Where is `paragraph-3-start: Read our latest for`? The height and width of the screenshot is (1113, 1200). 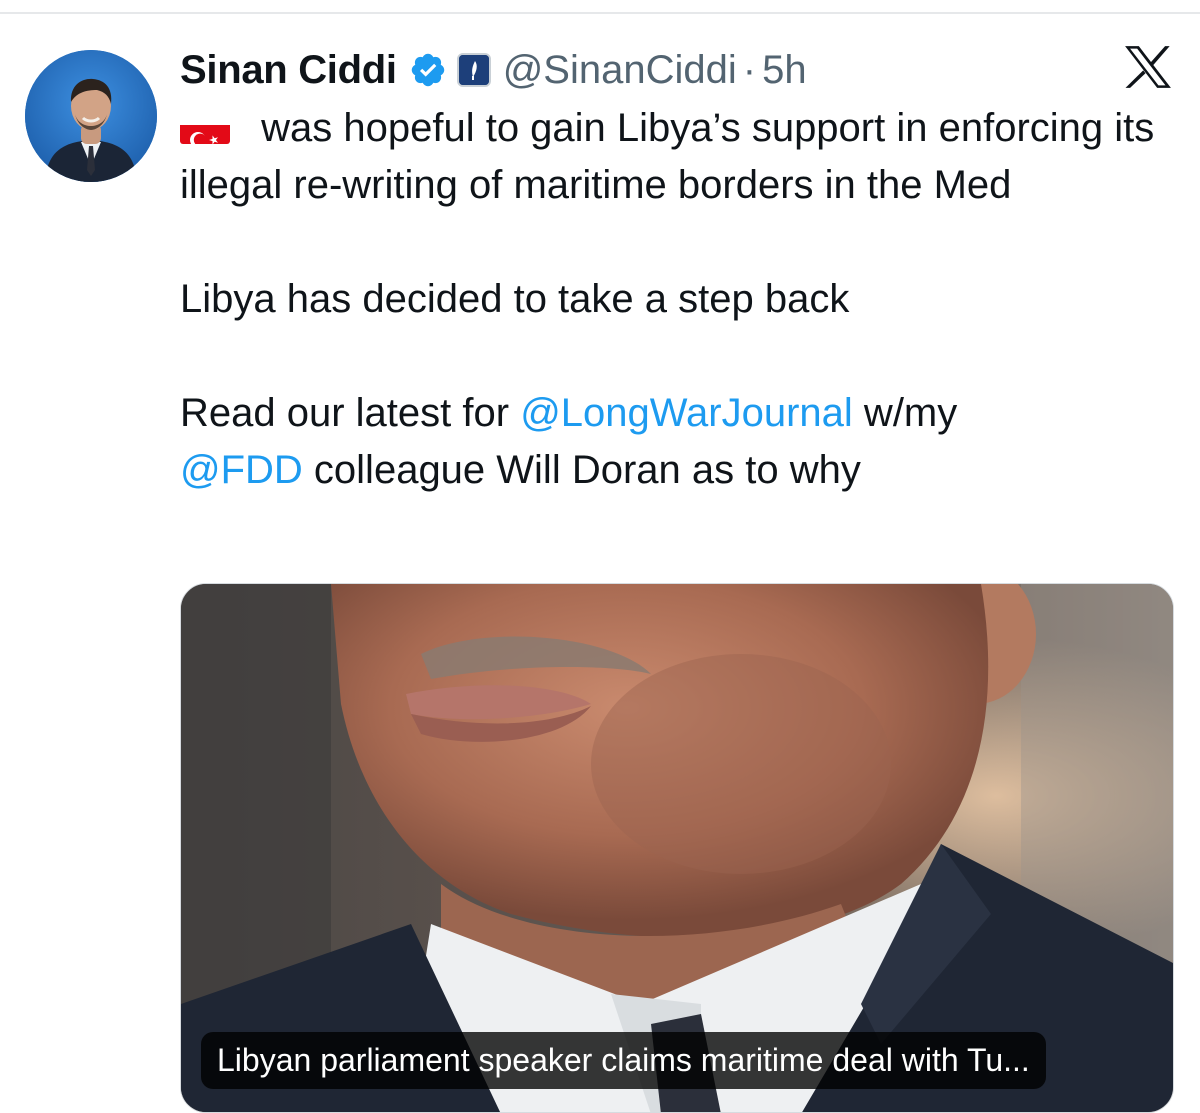 paragraph-3-start: Read our latest for is located at coordinates (350, 413).